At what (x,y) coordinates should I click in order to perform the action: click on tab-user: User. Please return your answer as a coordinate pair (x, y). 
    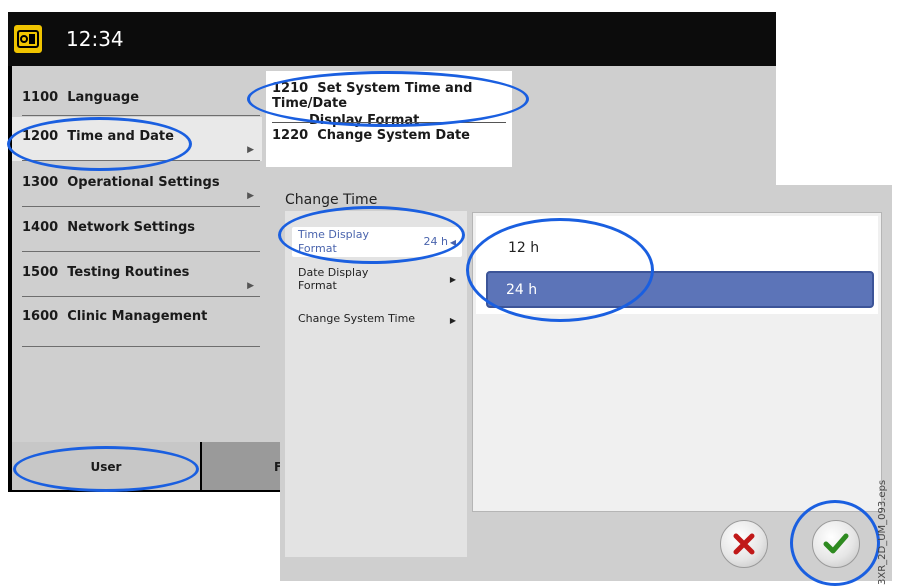
    Looking at the image, I should click on (106, 466).